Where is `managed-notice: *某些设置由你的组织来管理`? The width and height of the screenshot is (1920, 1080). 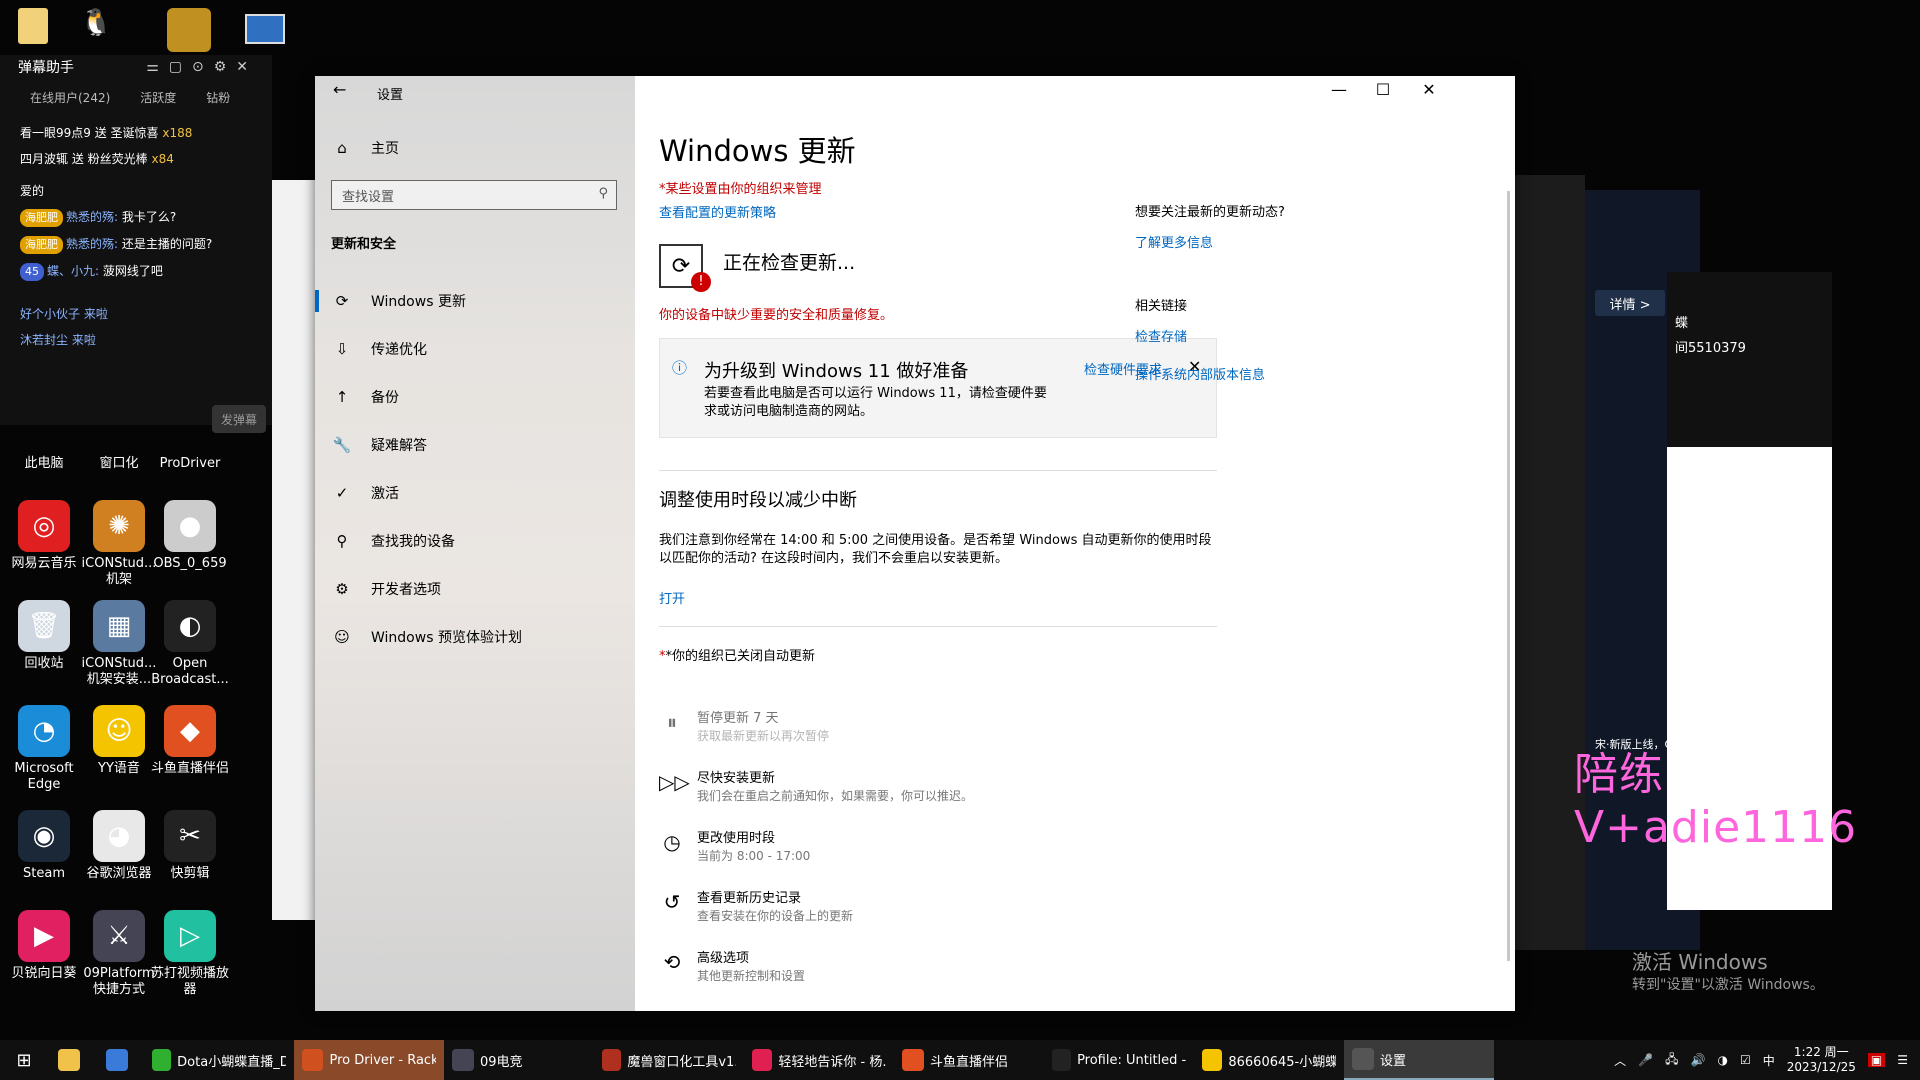 managed-notice: *某些设置由你的组织来管理 is located at coordinates (740, 189).